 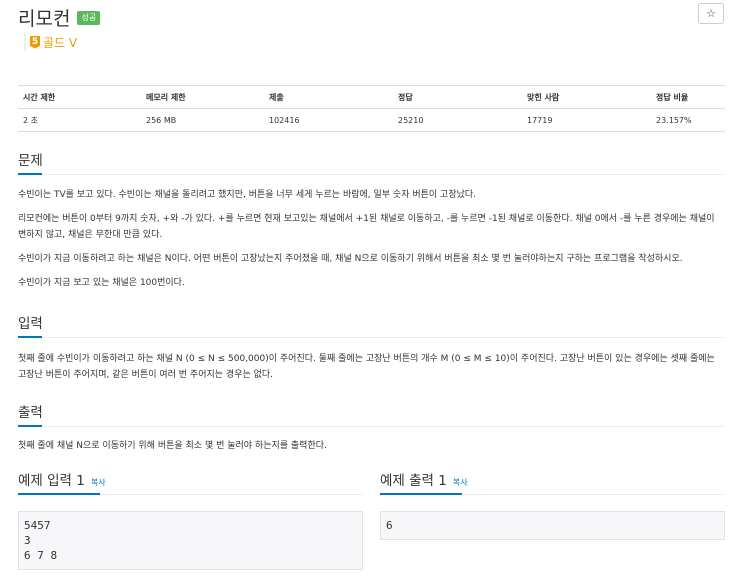 What do you see at coordinates (89, 17) in the screenshot?
I see `status-badge: 성공` at bounding box center [89, 17].